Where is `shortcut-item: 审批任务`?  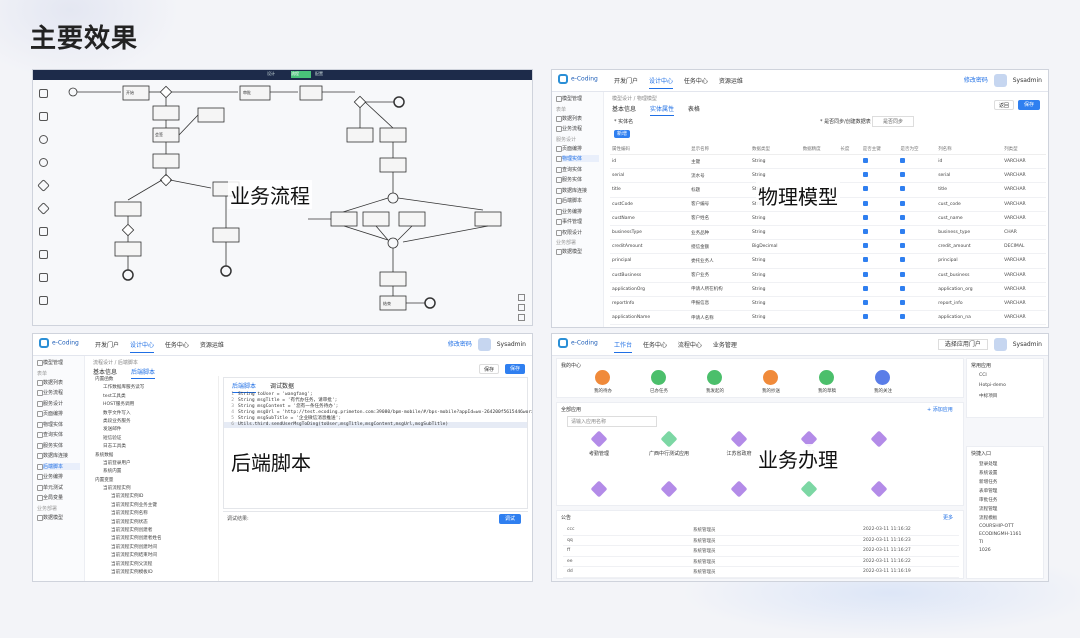 shortcut-item: 审批任务 is located at coordinates (1000, 500).